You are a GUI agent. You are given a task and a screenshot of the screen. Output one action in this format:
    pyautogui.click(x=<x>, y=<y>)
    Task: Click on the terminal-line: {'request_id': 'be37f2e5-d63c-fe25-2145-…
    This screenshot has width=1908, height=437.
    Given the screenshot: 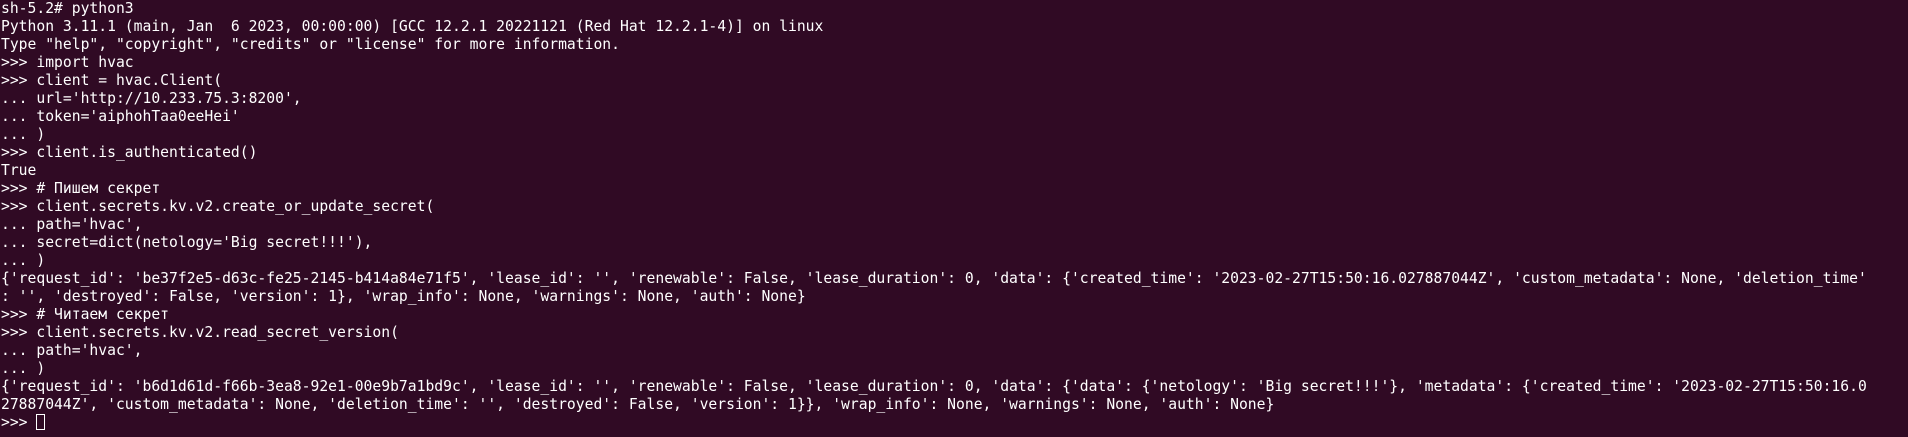 What is the action you would take?
    pyautogui.click(x=934, y=278)
    